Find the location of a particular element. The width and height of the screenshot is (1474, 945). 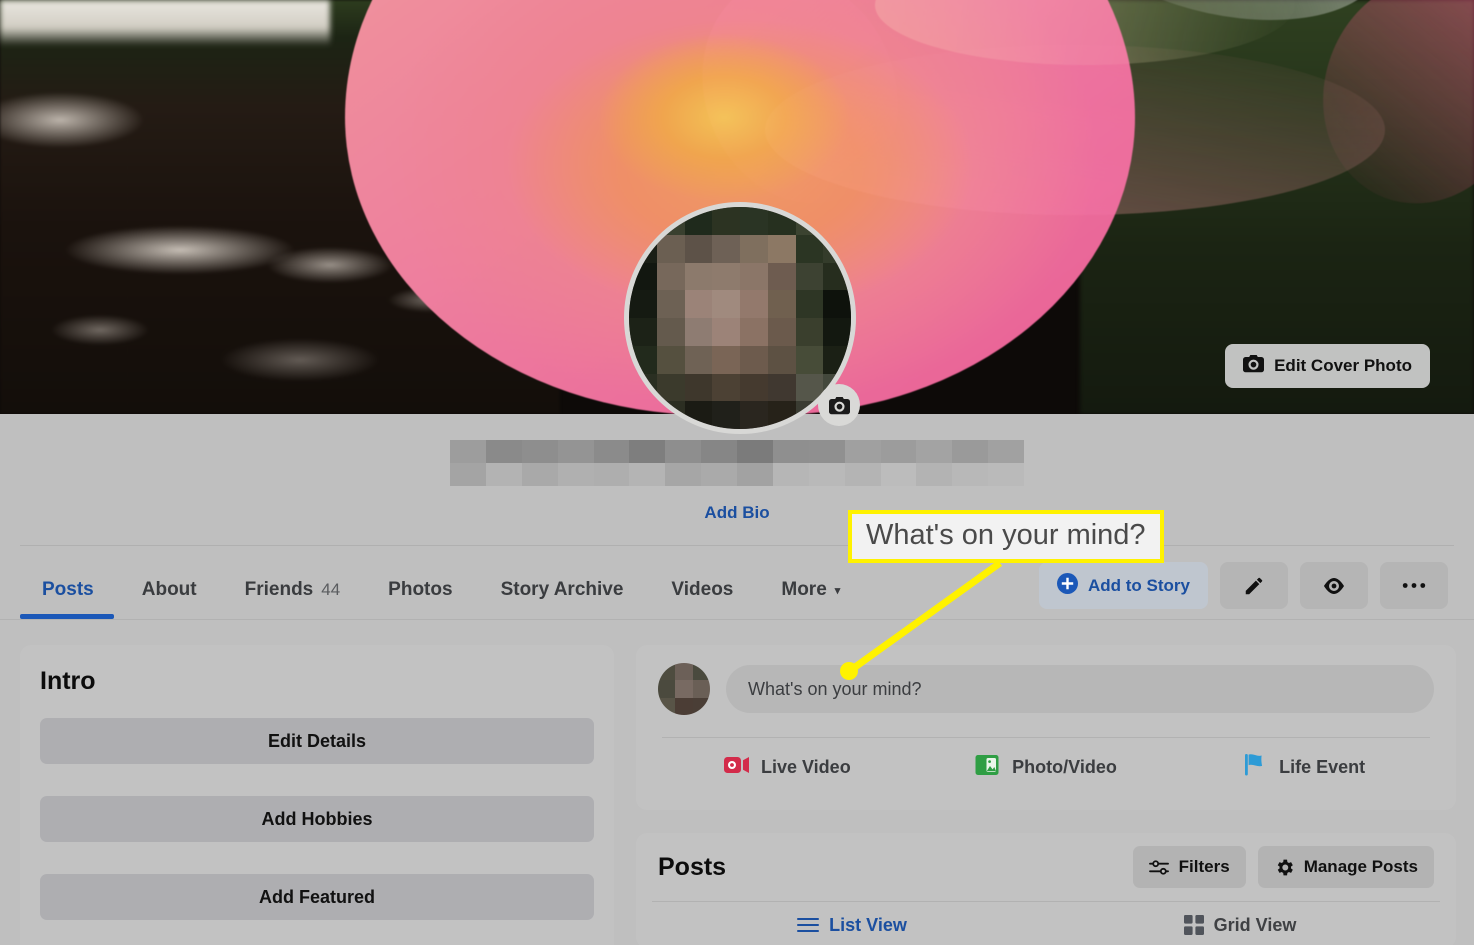

photo-video-label: Photo/Video is located at coordinates (1064, 766).